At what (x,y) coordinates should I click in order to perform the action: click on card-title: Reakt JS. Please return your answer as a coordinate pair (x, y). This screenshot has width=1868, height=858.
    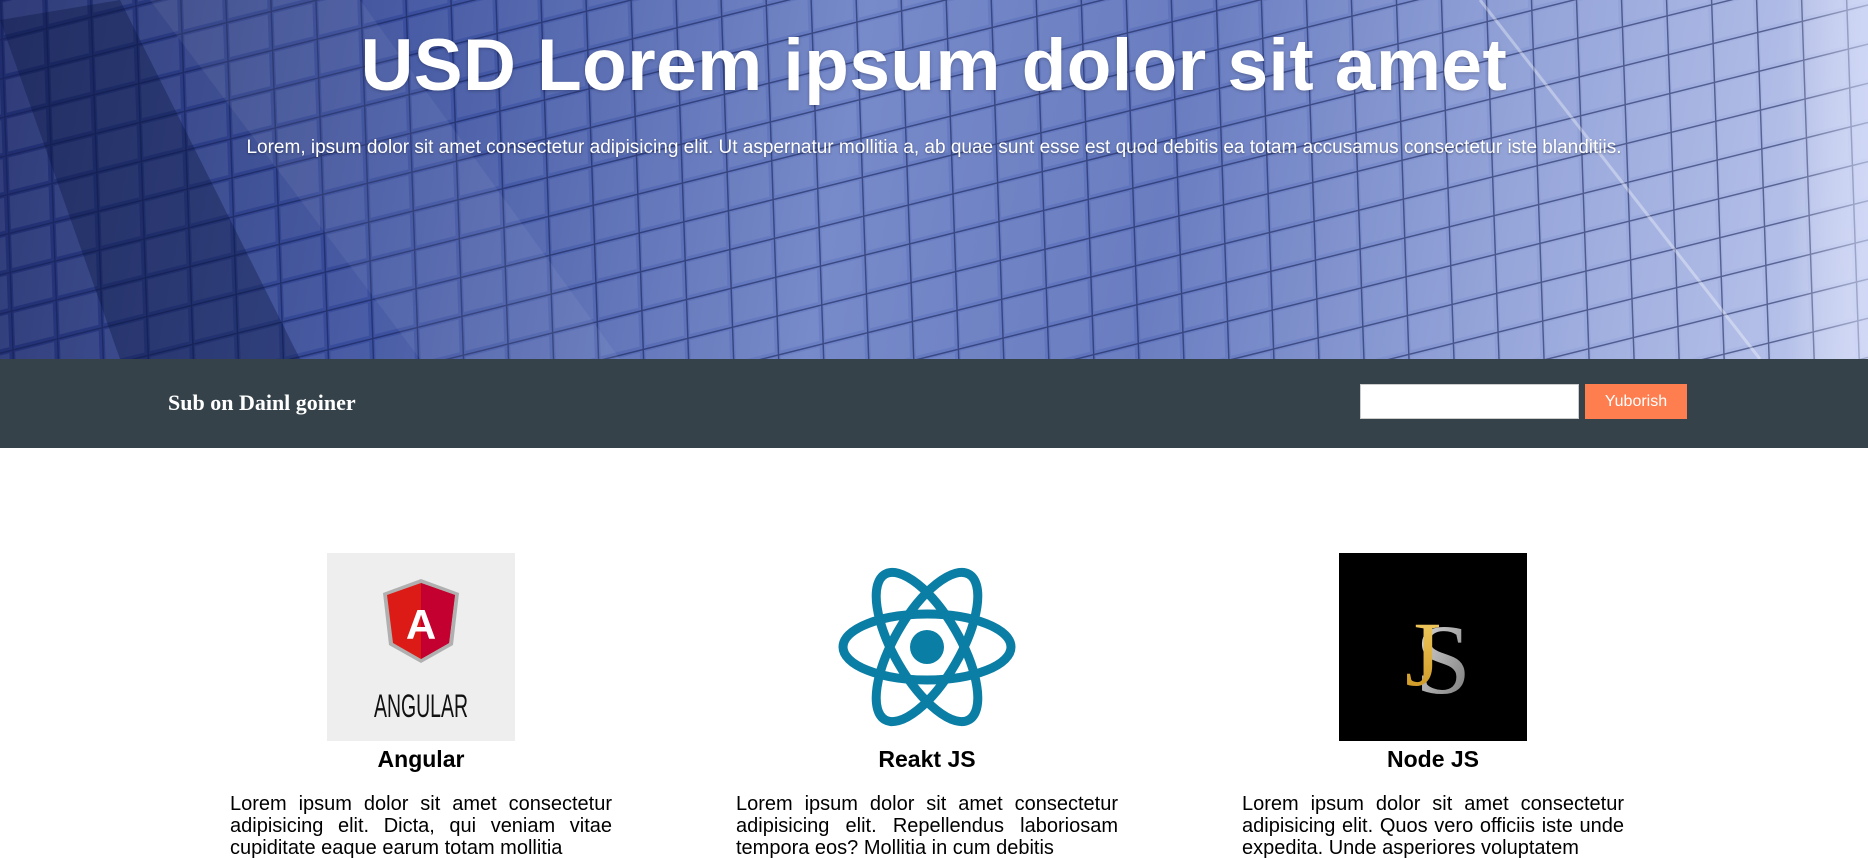
    Looking at the image, I should click on (927, 759).